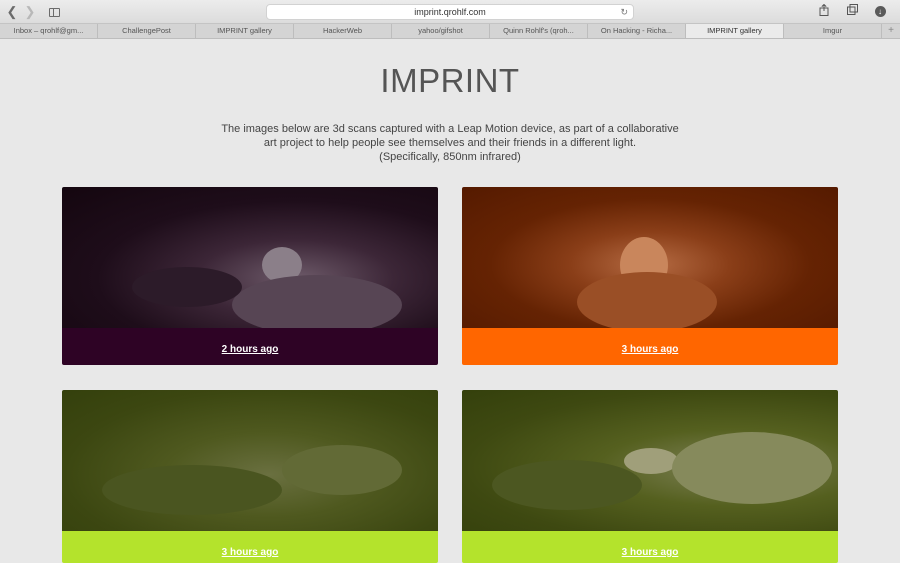 This screenshot has height=563, width=900. I want to click on new-tab-button: +, so click(891, 31).